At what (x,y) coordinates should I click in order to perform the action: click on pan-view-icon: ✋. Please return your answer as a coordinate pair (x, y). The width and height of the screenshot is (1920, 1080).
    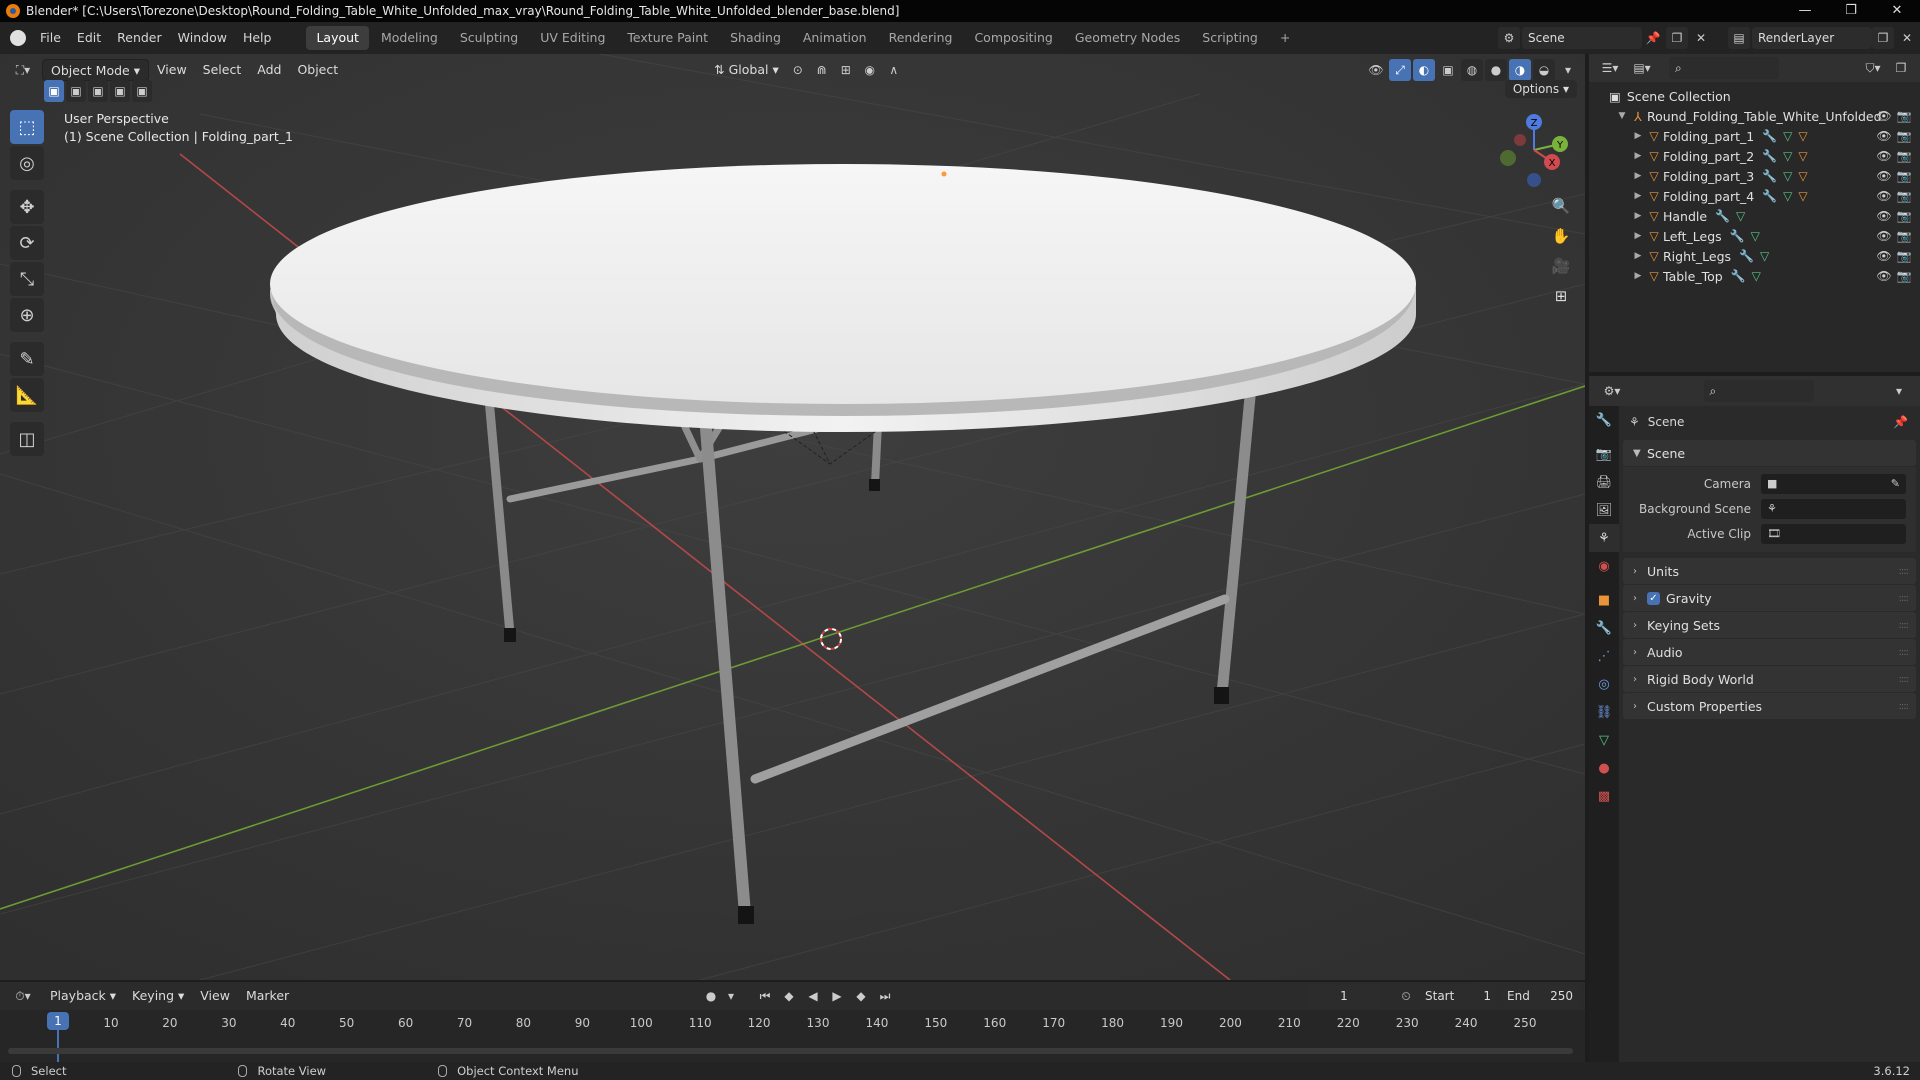
    Looking at the image, I should click on (1561, 236).